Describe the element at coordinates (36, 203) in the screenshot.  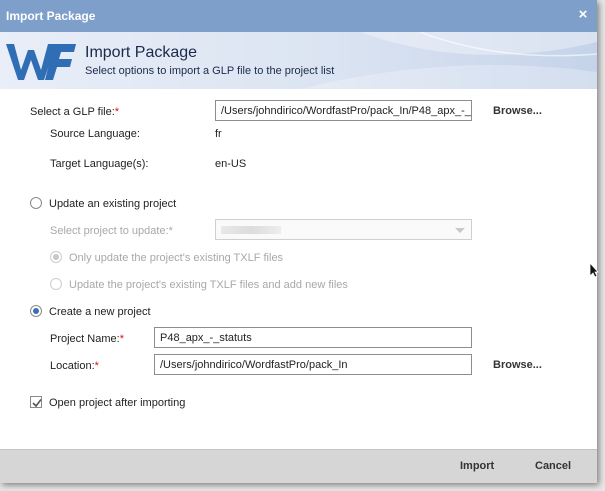
I see `update-existing-radio` at that location.